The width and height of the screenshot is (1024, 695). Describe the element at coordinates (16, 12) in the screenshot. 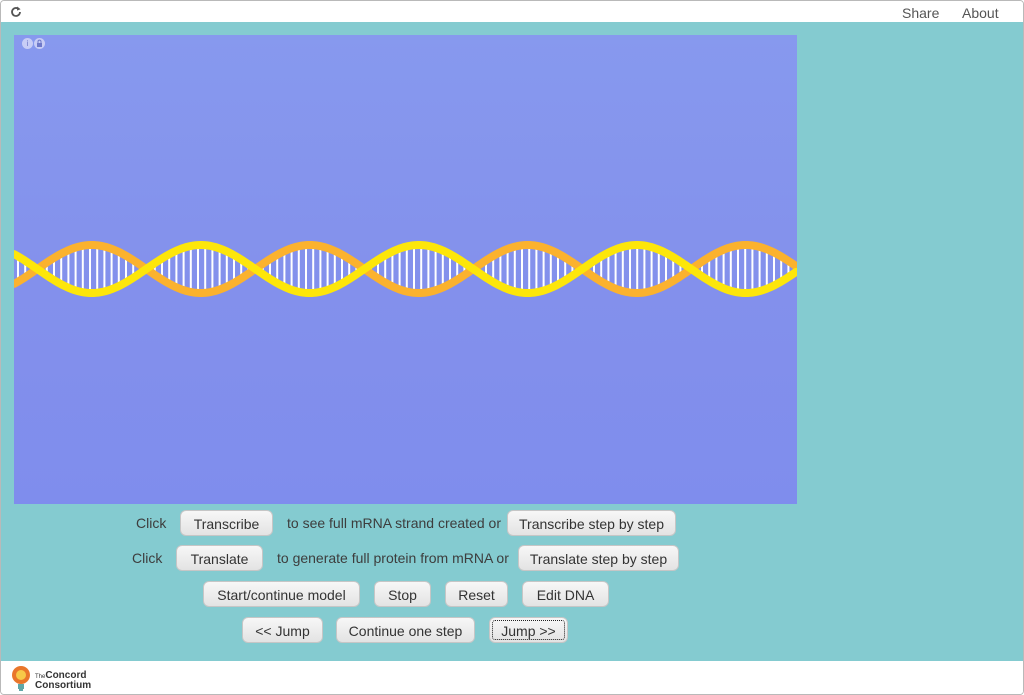

I see `reload-icon` at that location.